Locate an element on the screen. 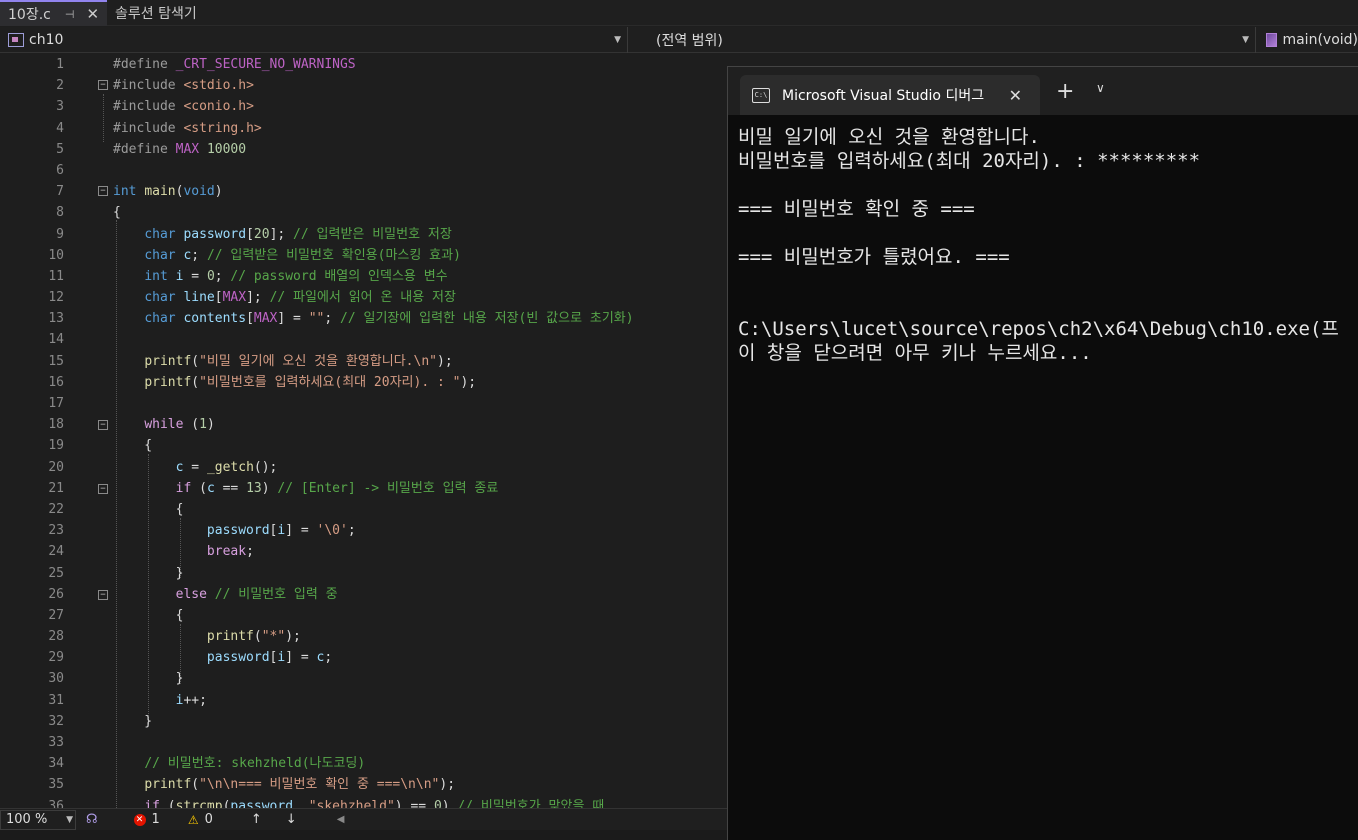 The height and width of the screenshot is (840, 1358). tab-label: 솔루션 탐색기 is located at coordinates (156, 14).